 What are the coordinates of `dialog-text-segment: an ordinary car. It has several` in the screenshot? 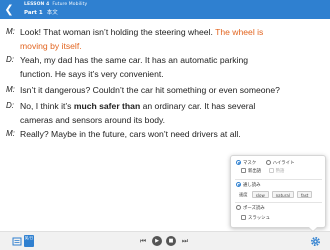 It's located at (198, 106).